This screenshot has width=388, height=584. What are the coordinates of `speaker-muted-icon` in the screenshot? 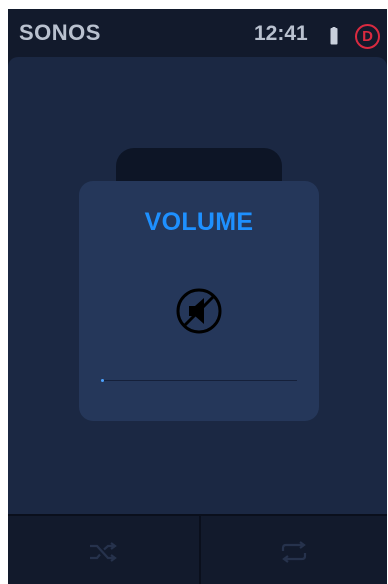 It's located at (199, 311).